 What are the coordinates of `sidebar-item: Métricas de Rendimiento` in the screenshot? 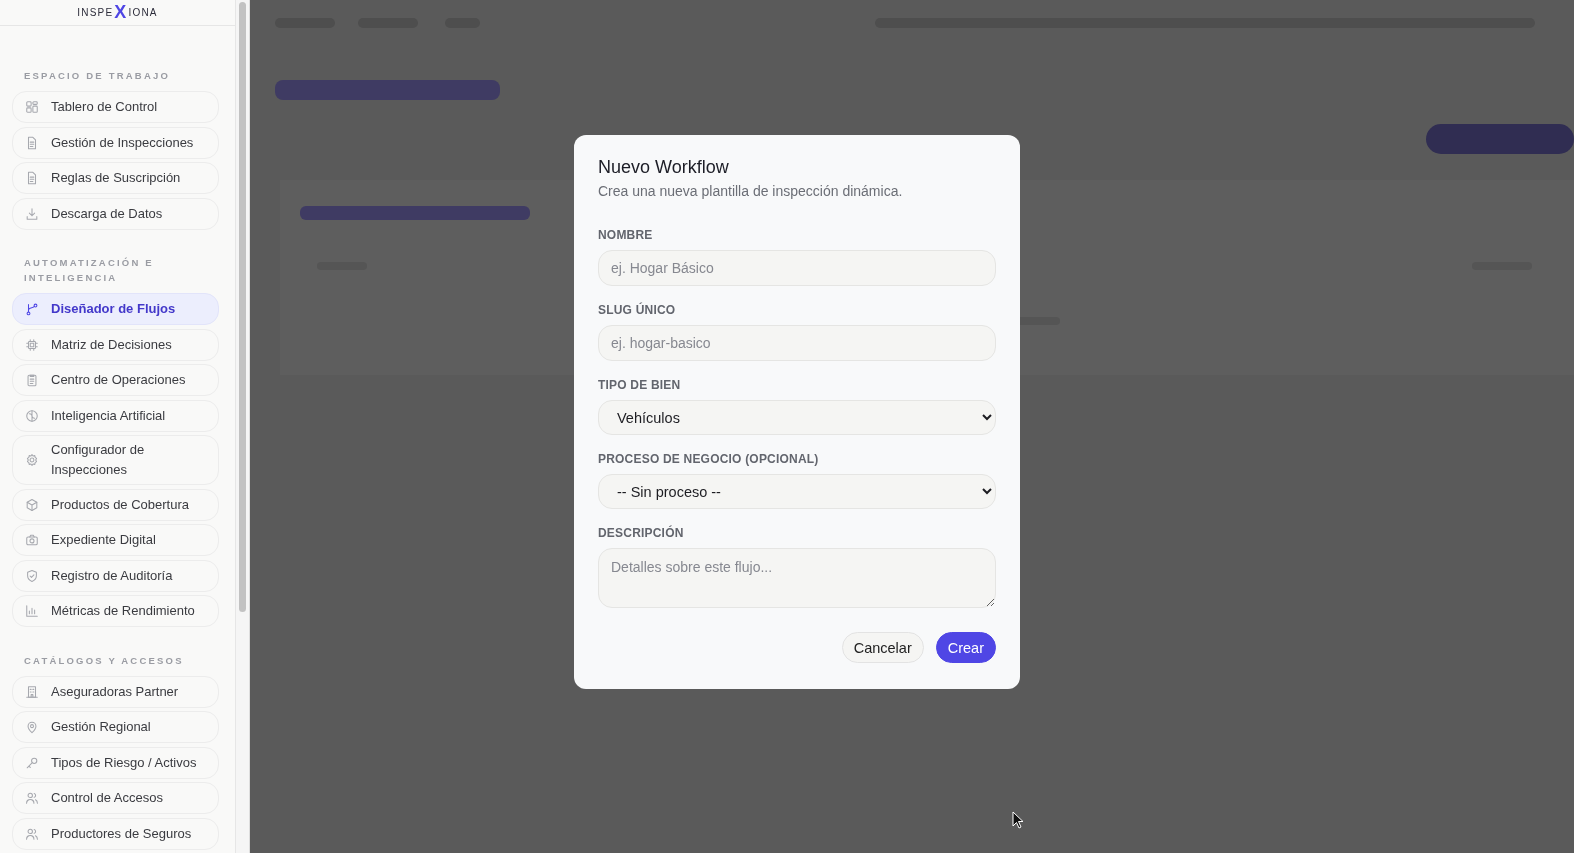 It's located at (115, 611).